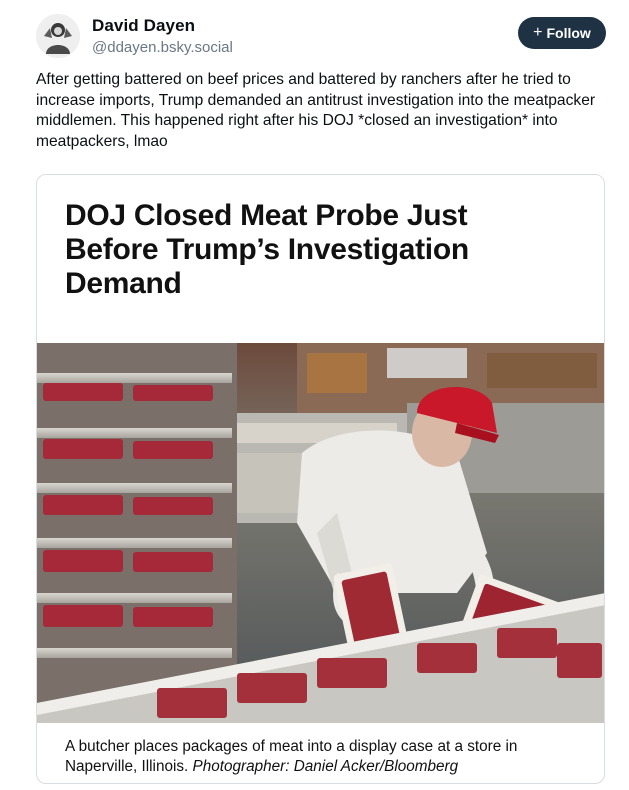 This screenshot has width=629, height=790. Describe the element at coordinates (143, 26) in the screenshot. I see `author-display-name: David Dayen` at that location.